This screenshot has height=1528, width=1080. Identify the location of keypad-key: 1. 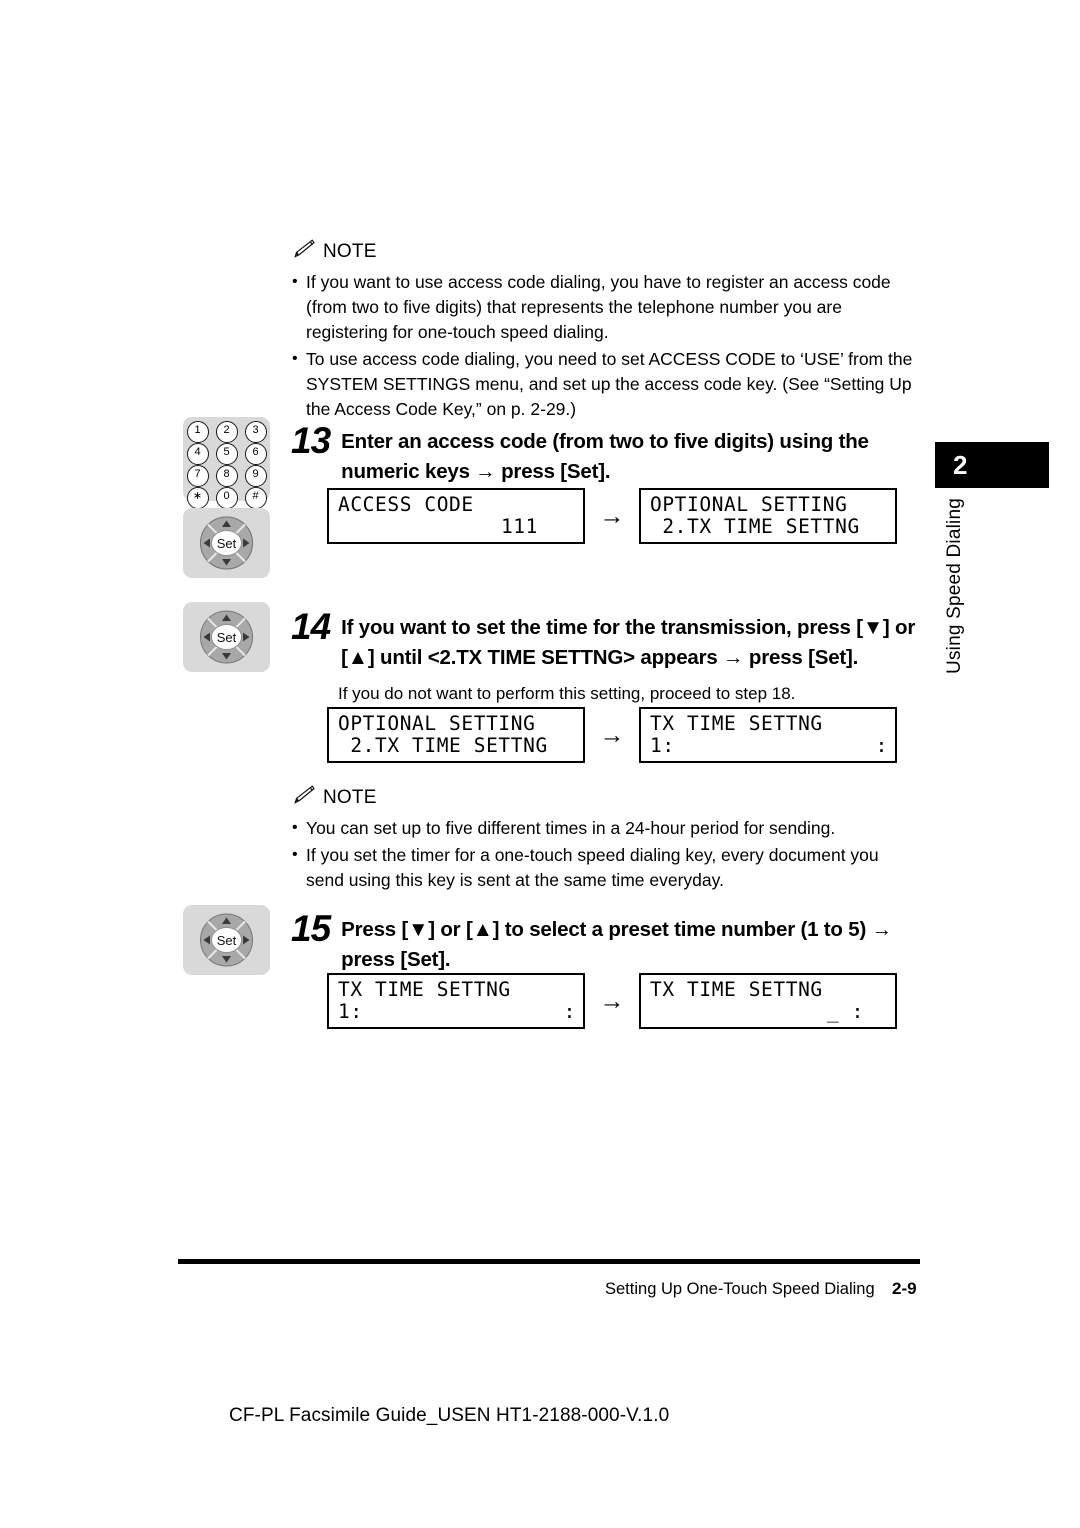
(197, 432).